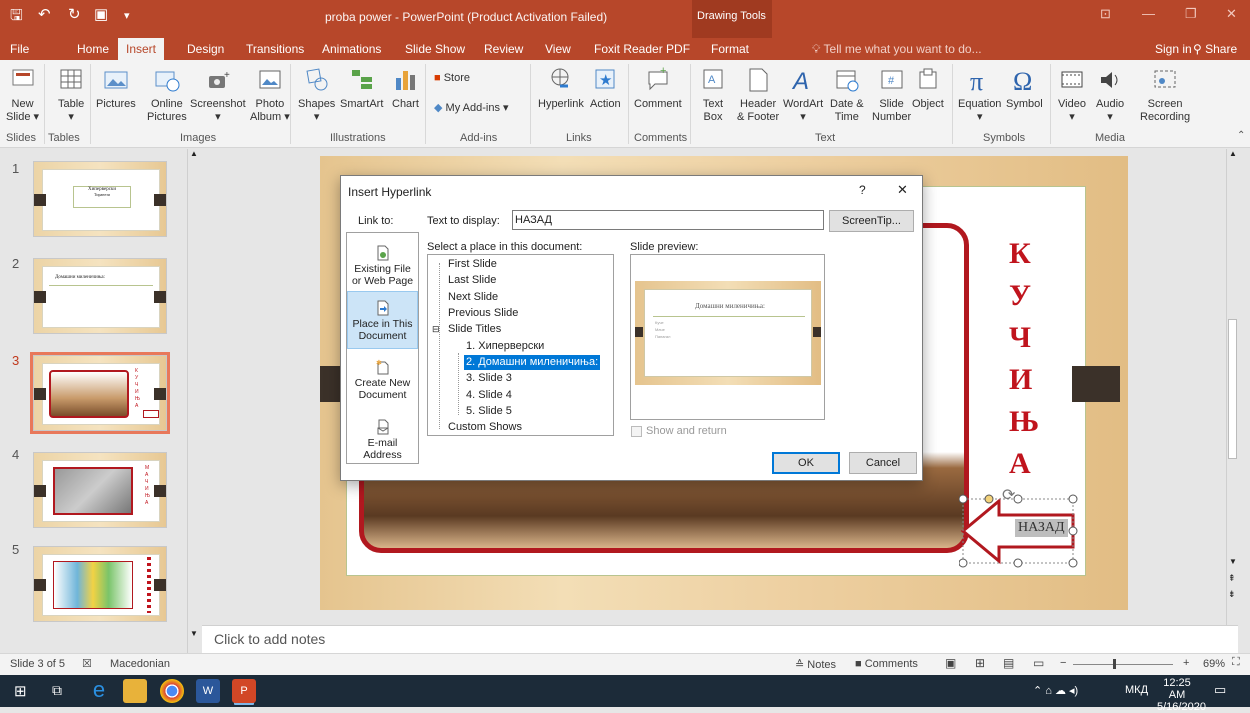 This screenshot has width=1250, height=713. I want to click on maximize-icon: ❐, so click(1191, 14).